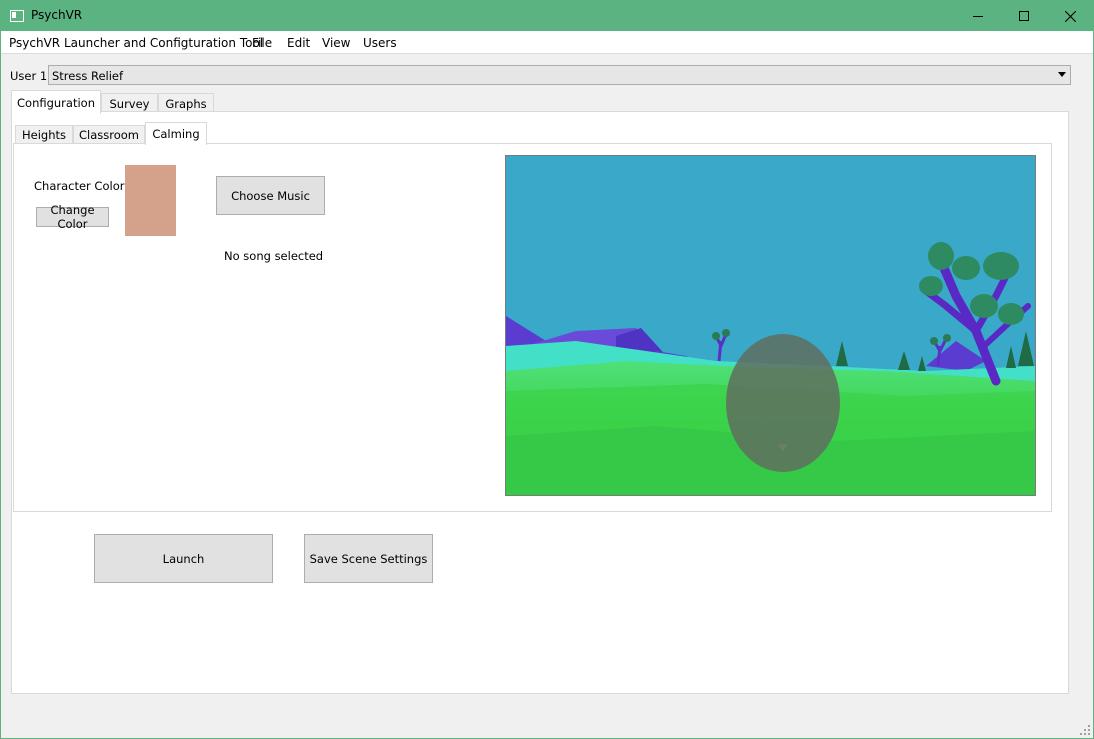 This screenshot has width=1094, height=739. I want to click on close-button, so click(1070, 16).